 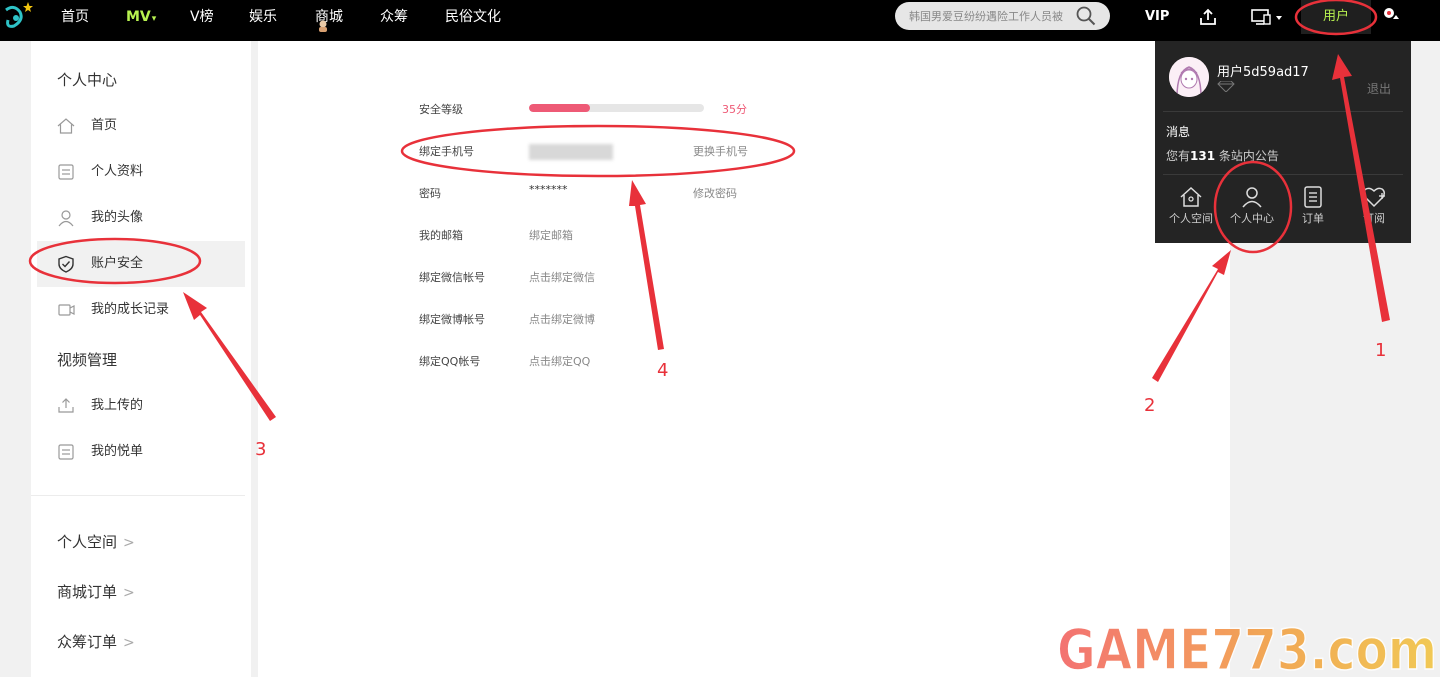 I want to click on nav-entertainment-label: 娱乐, so click(x=263, y=17).